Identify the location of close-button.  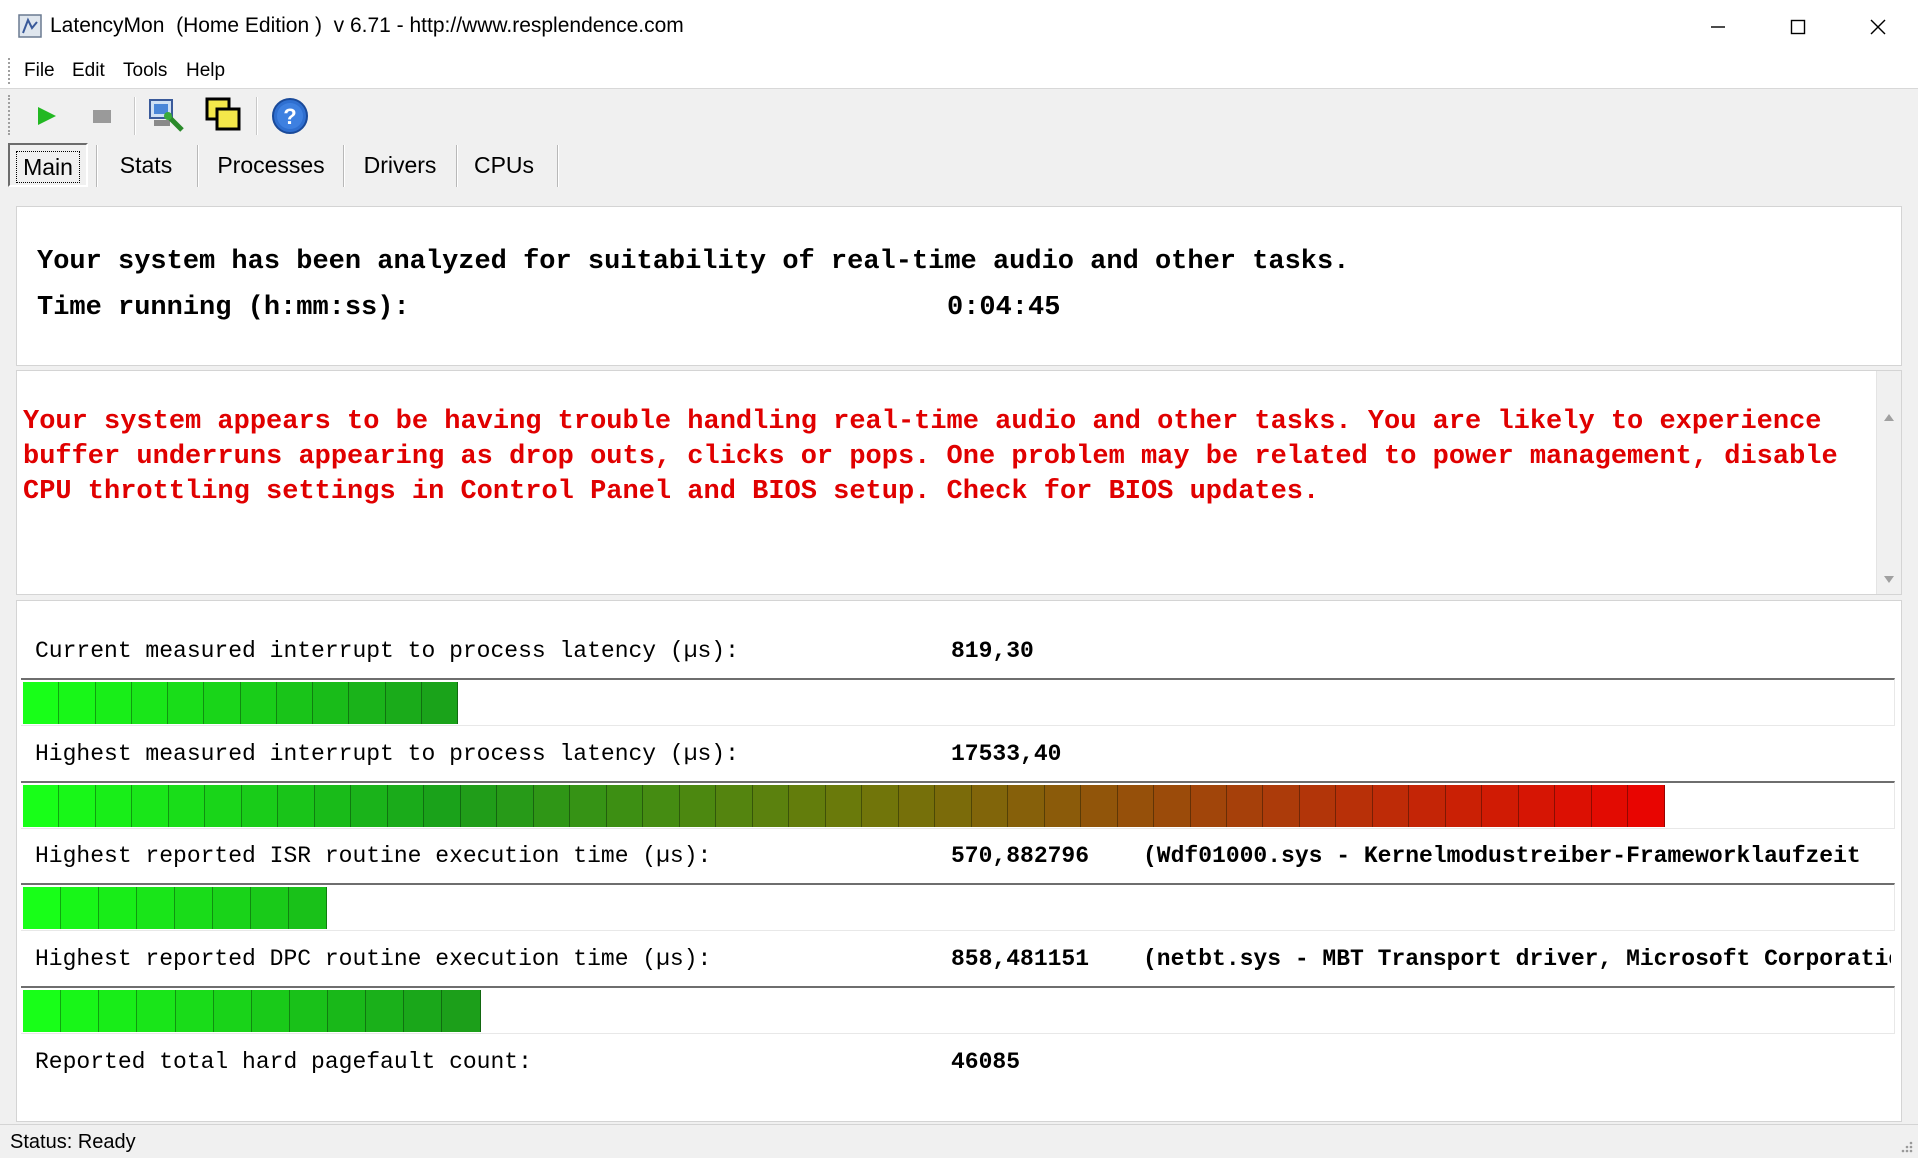
(1878, 27).